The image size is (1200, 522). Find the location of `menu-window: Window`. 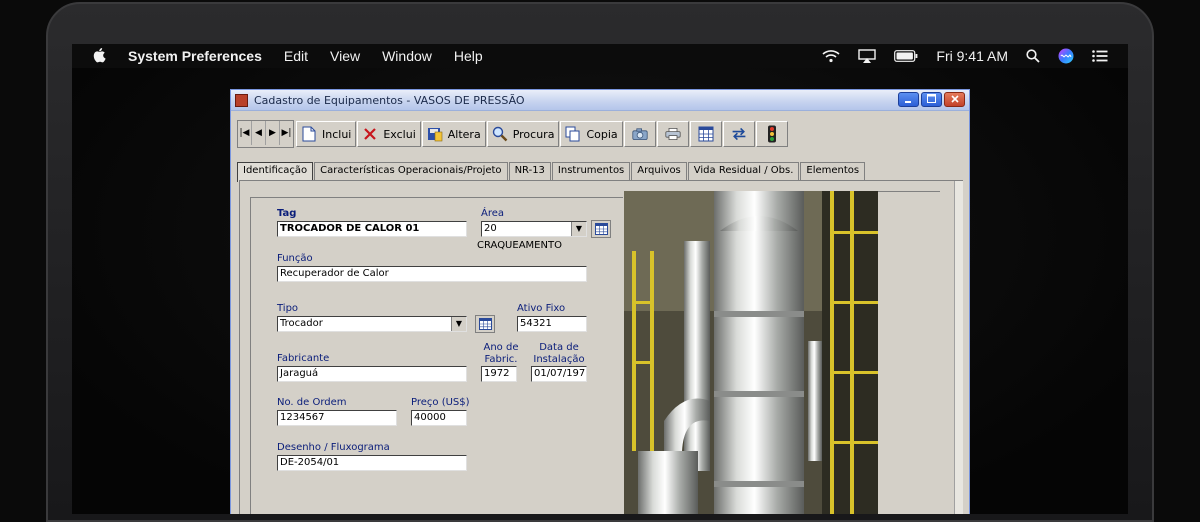

menu-window: Window is located at coordinates (407, 56).